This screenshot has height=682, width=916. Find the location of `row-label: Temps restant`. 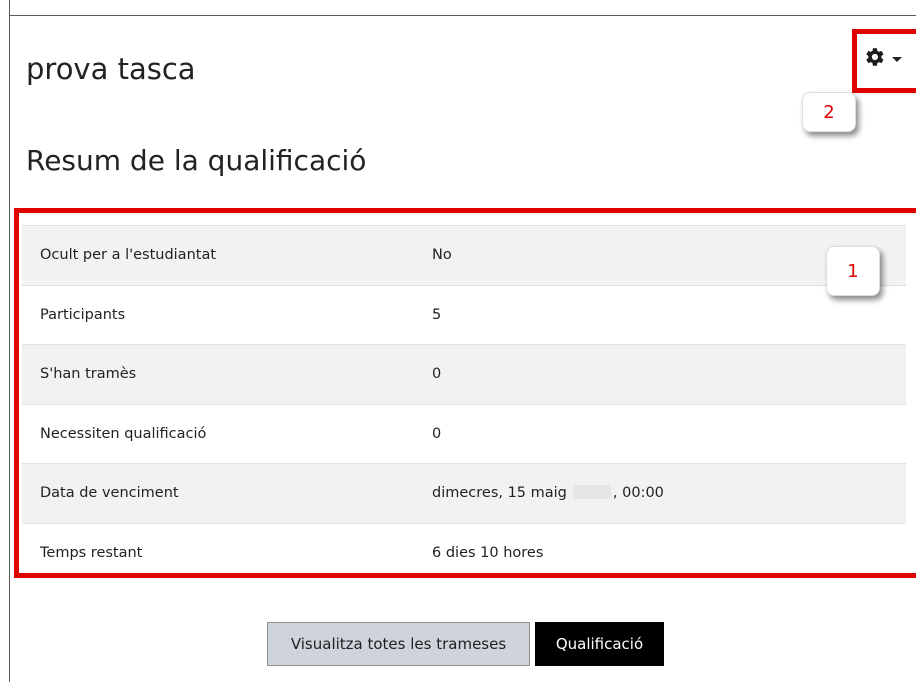

row-label: Temps restant is located at coordinates (91, 553).